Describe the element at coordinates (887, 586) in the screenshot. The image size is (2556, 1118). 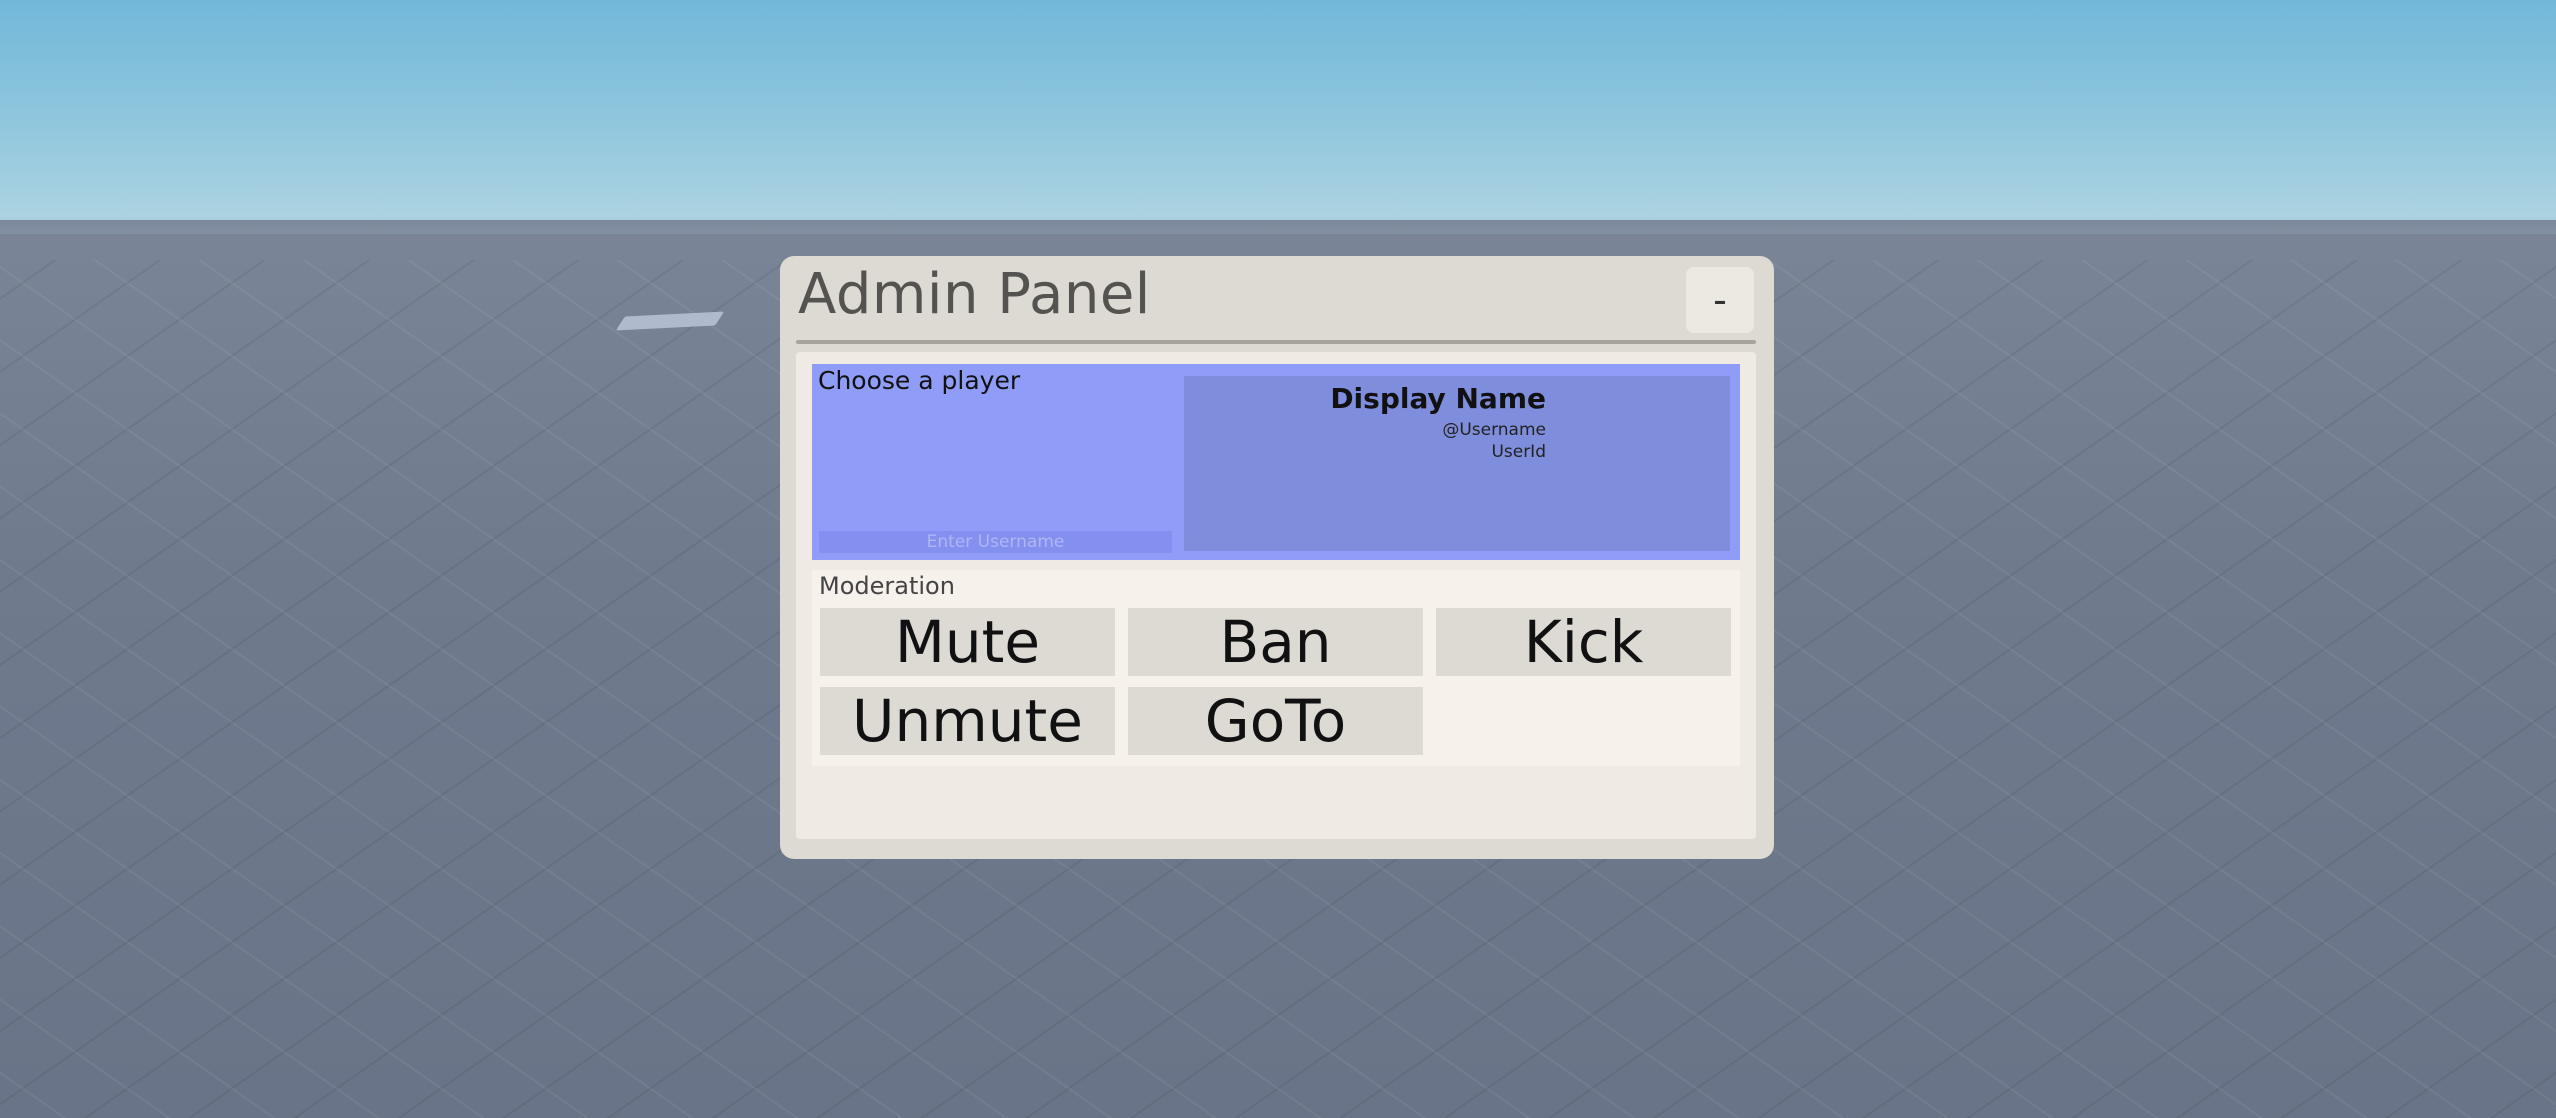
I see `moderation-label: Moderation` at that location.